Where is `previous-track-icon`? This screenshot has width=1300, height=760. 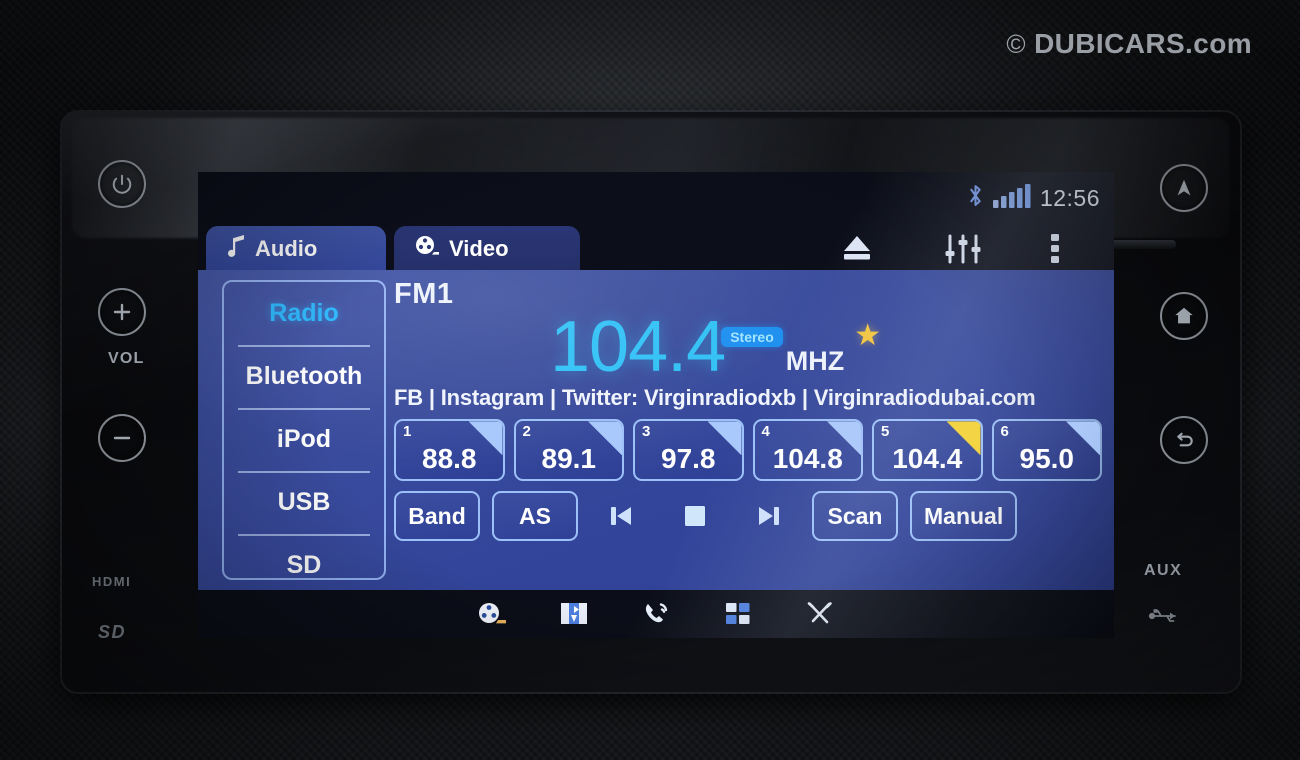 previous-track-icon is located at coordinates (621, 516).